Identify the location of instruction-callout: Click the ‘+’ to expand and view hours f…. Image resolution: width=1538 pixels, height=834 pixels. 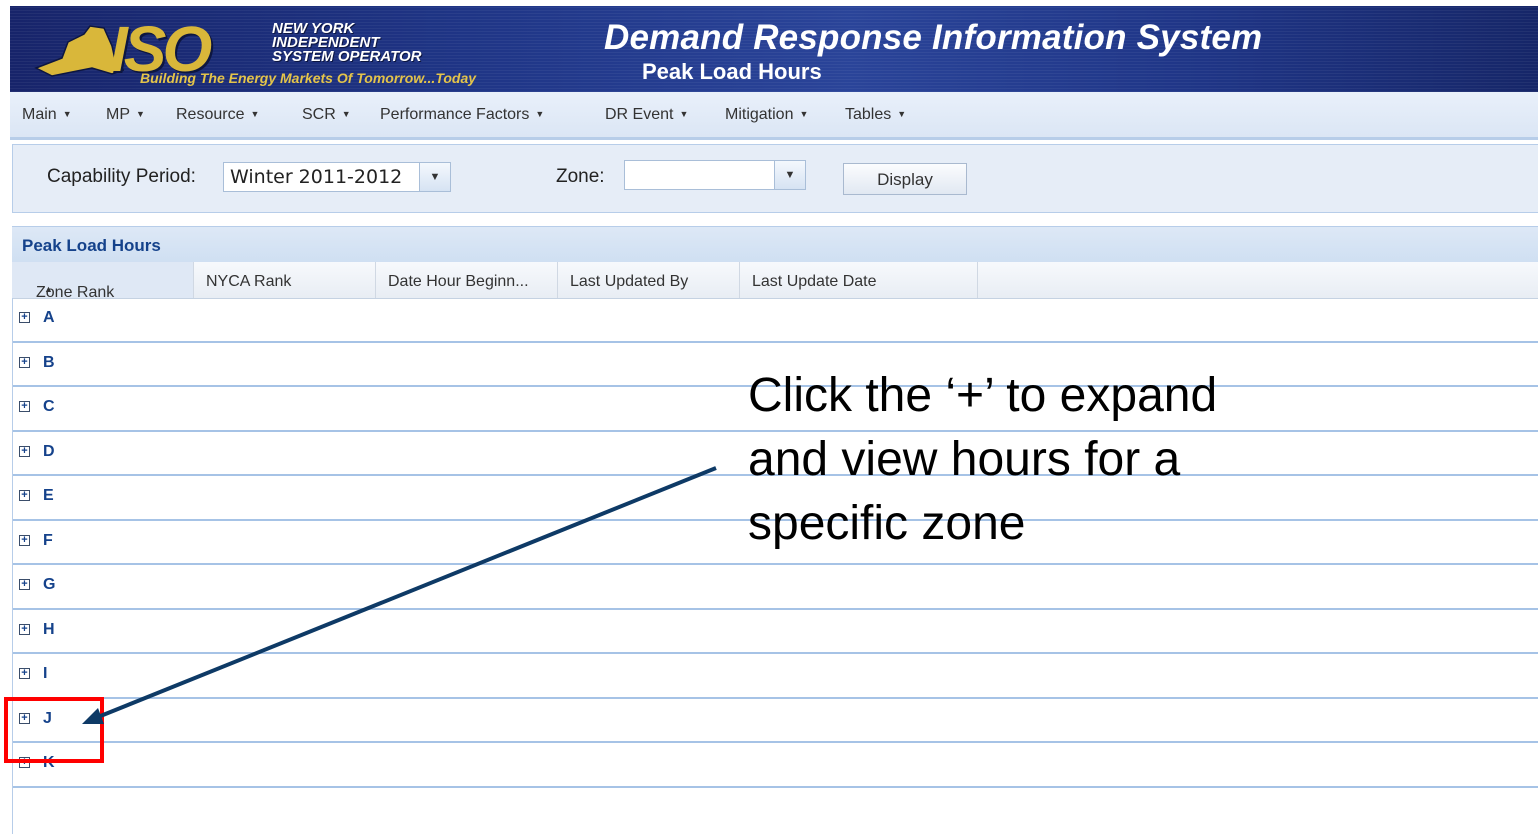
(1028, 460).